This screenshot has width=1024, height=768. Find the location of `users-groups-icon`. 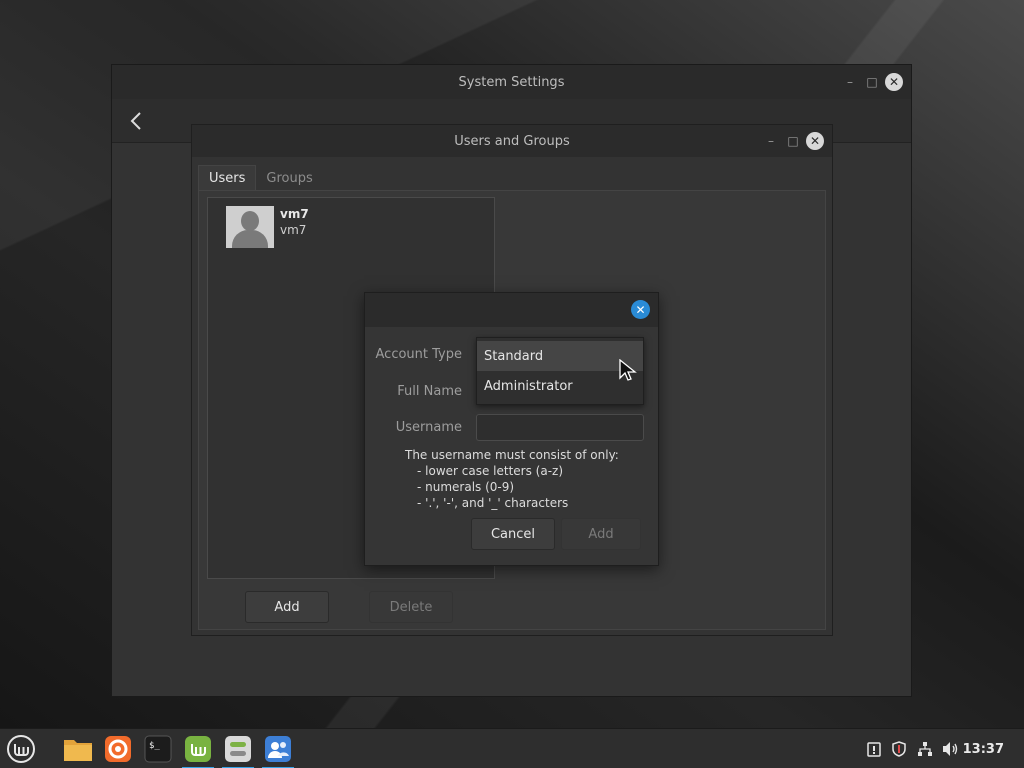

users-groups-icon is located at coordinates (278, 750).